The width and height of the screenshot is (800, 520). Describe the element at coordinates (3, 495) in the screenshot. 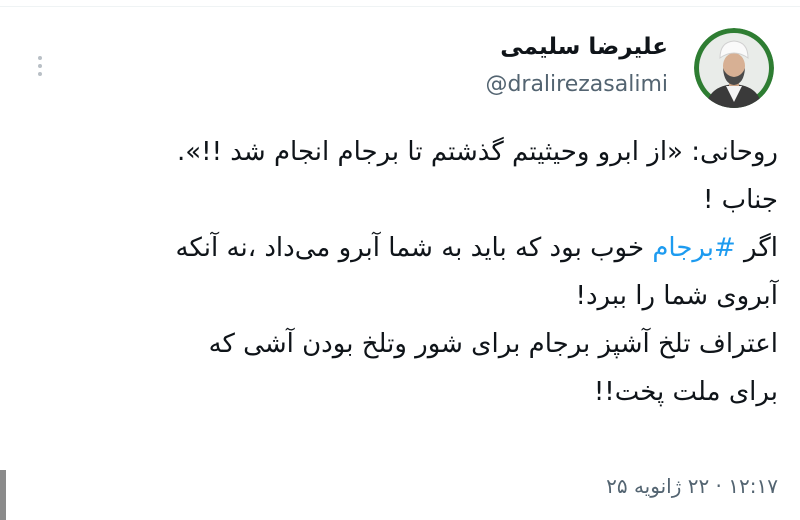

I see `scroll-indicator` at that location.